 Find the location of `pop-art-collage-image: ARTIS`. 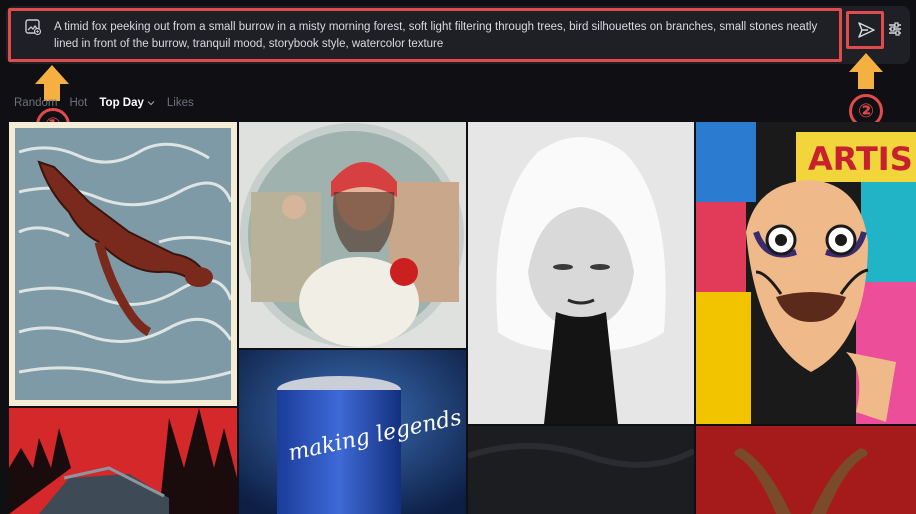

pop-art-collage-image: ARTIS is located at coordinates (806, 273).